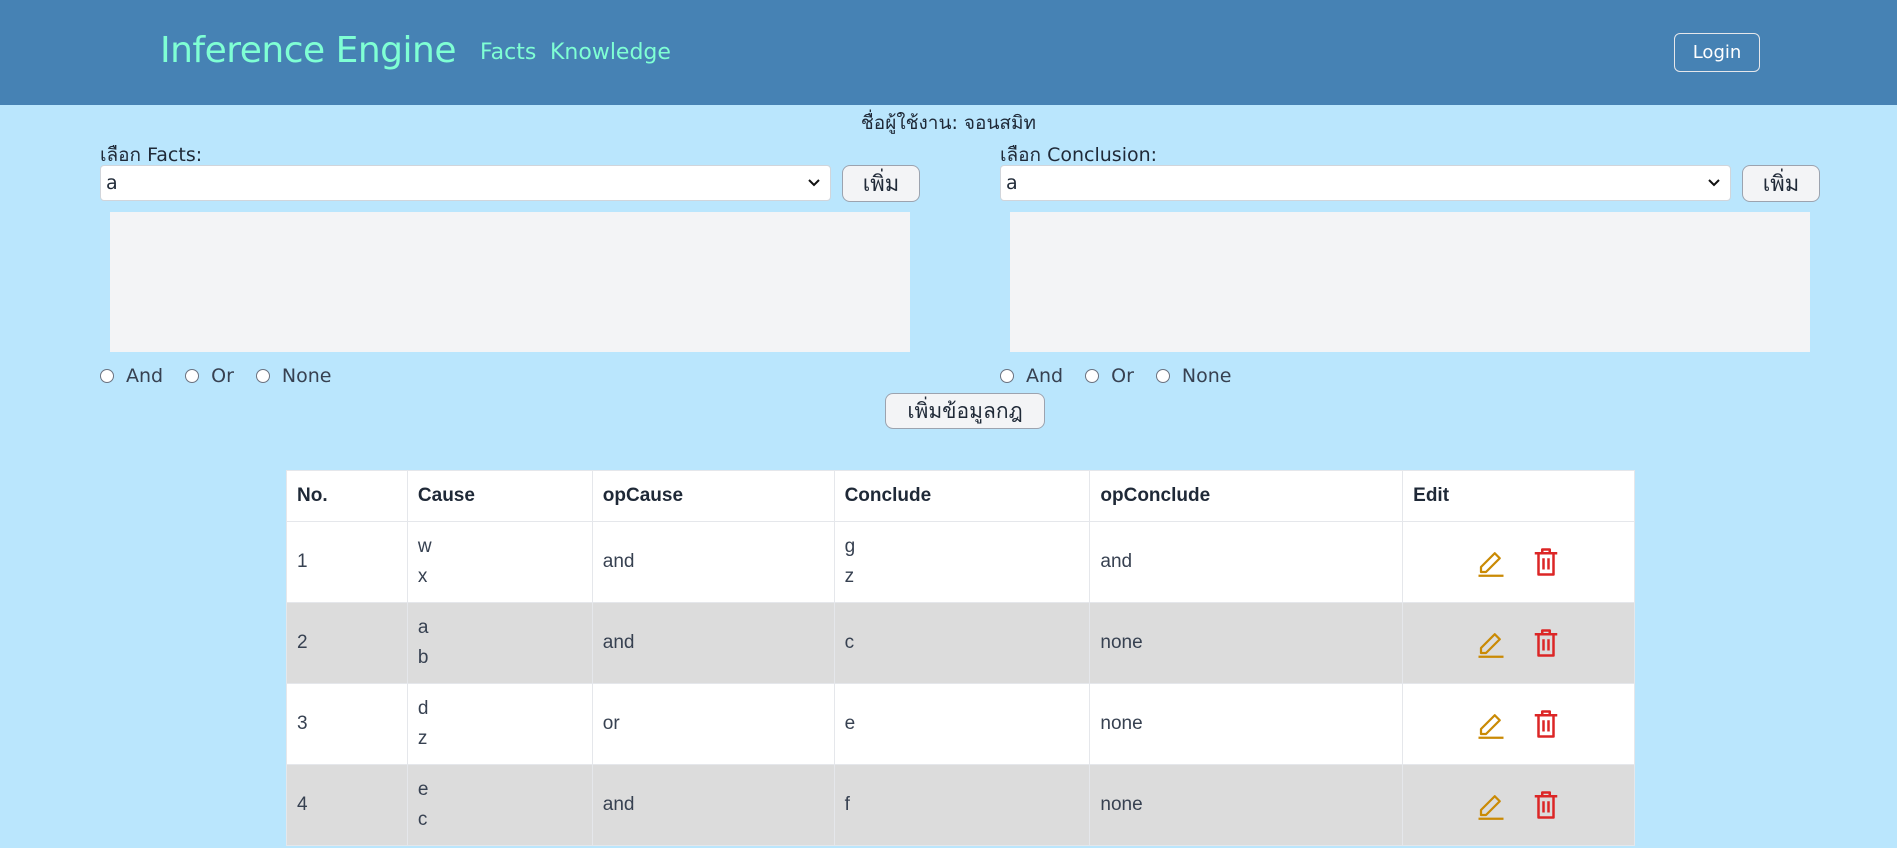 This screenshot has width=1897, height=848. What do you see at coordinates (1410, 282) in the screenshot?
I see `conclusion-list-box` at bounding box center [1410, 282].